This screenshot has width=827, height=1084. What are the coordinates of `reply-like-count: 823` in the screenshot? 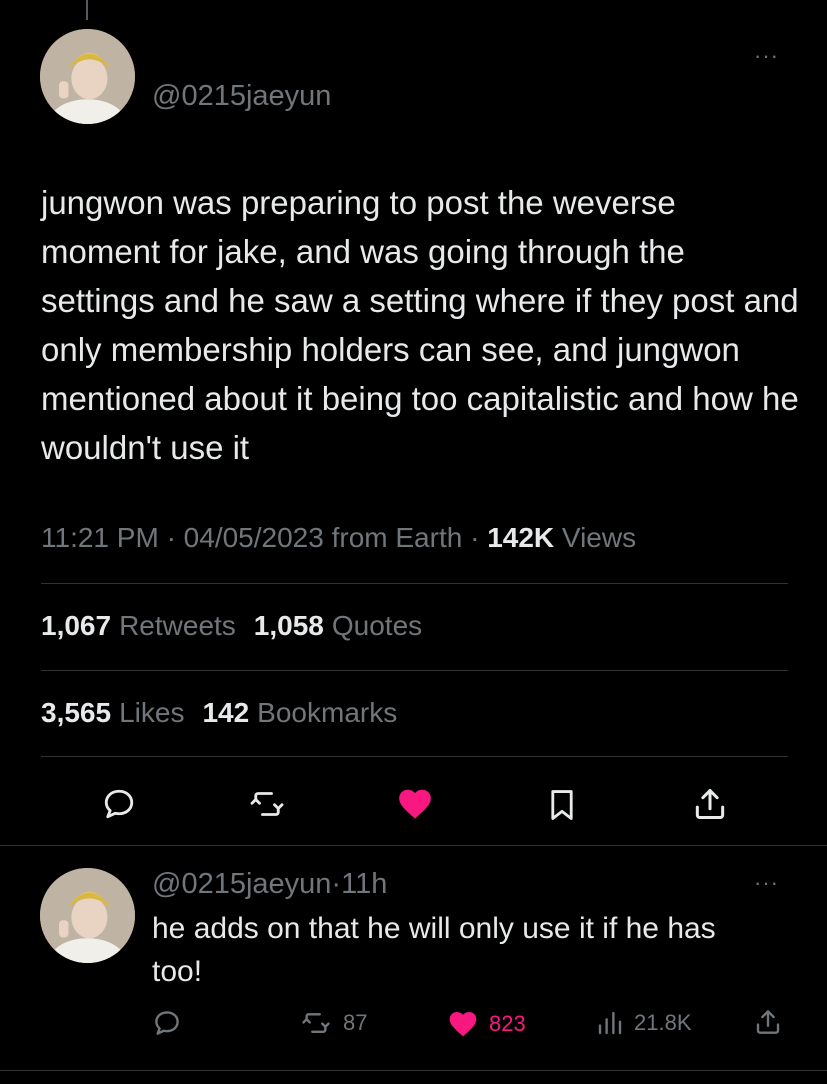 It's located at (507, 1023).